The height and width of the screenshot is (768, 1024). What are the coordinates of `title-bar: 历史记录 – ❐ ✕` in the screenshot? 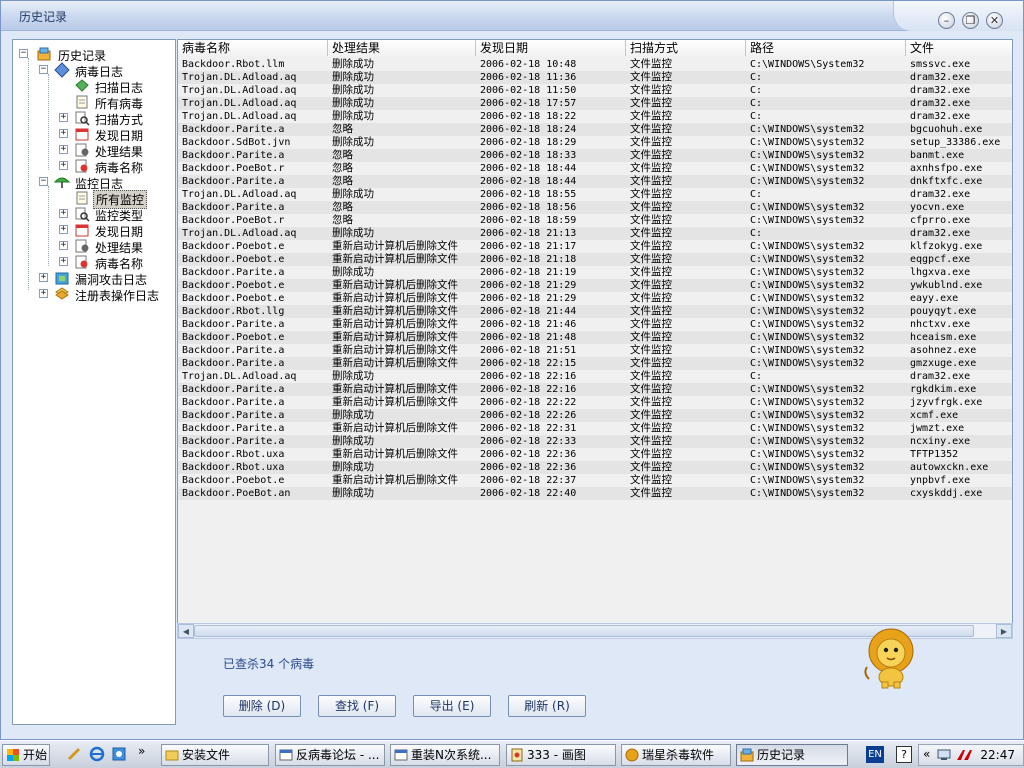 It's located at (512, 16).